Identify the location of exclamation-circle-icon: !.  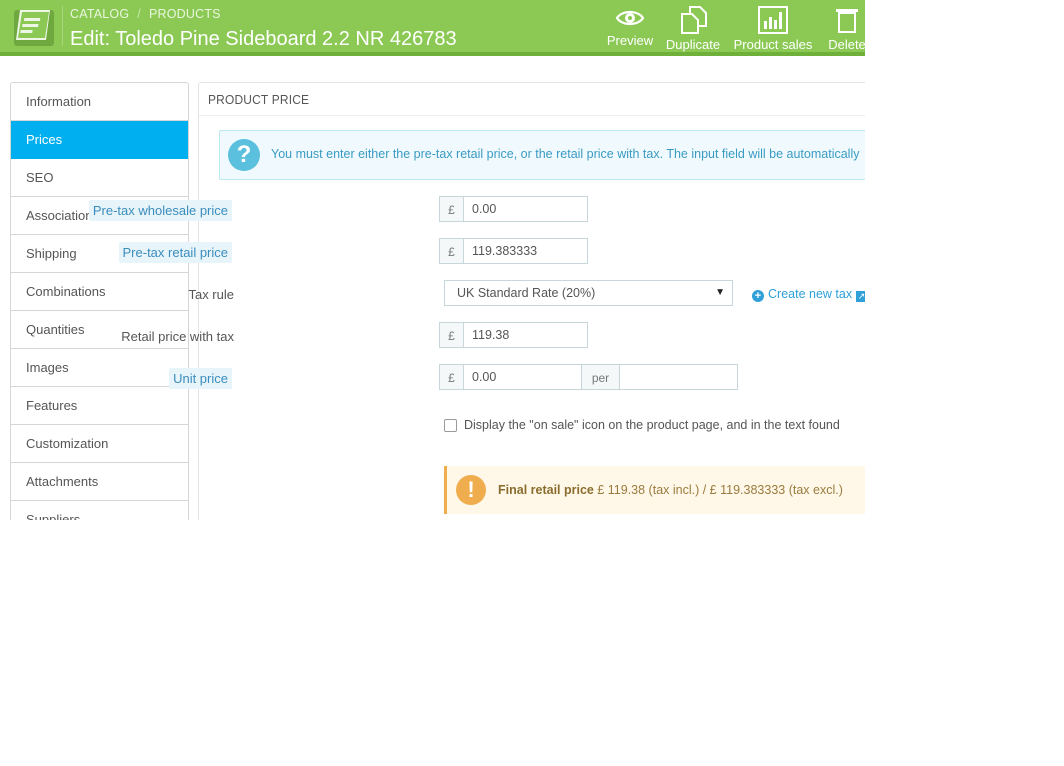
(471, 490).